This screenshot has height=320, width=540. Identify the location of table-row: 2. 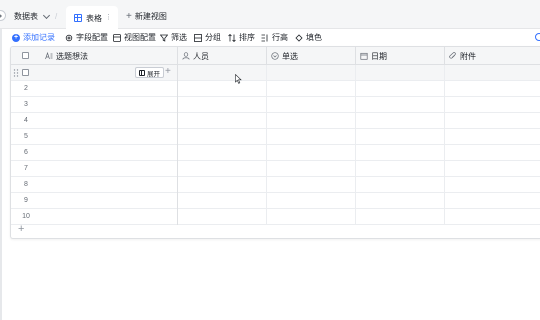
(275, 89).